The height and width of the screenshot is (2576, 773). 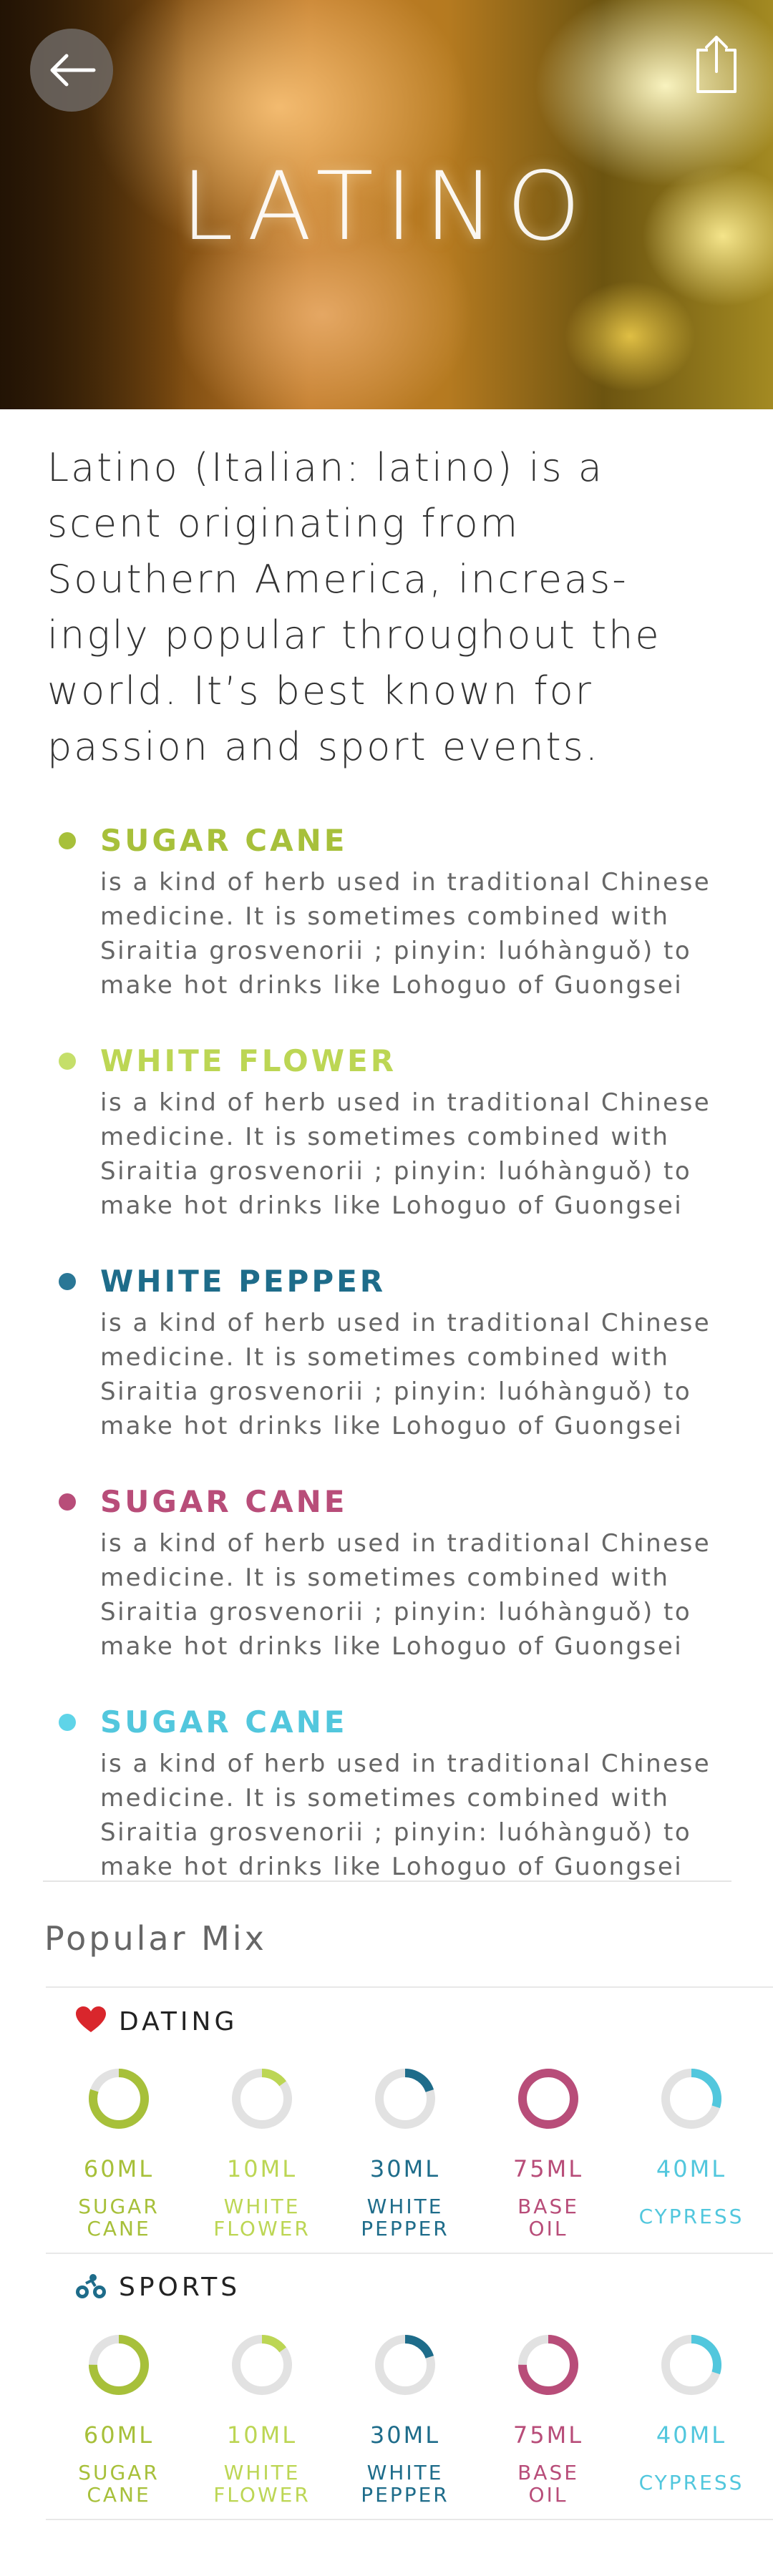 I want to click on section-divider, so click(x=387, y=1881).